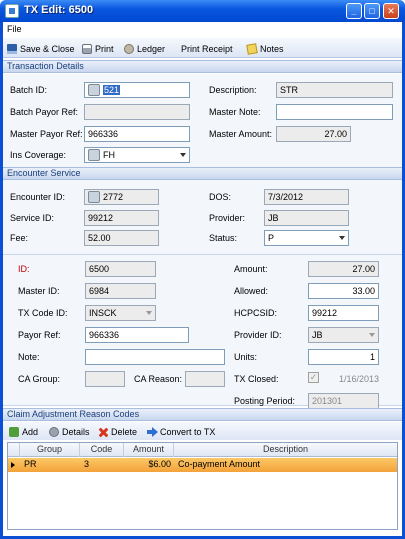 The width and height of the screenshot is (405, 539). Describe the element at coordinates (155, 357) in the screenshot. I see `note-field` at that location.